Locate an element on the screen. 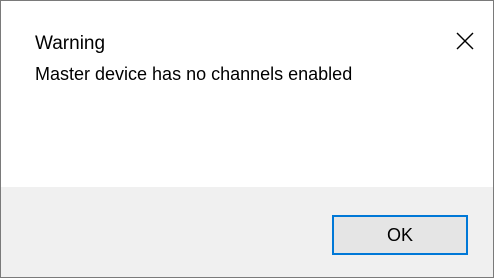 This screenshot has height=278, width=494. close-button is located at coordinates (465, 41).